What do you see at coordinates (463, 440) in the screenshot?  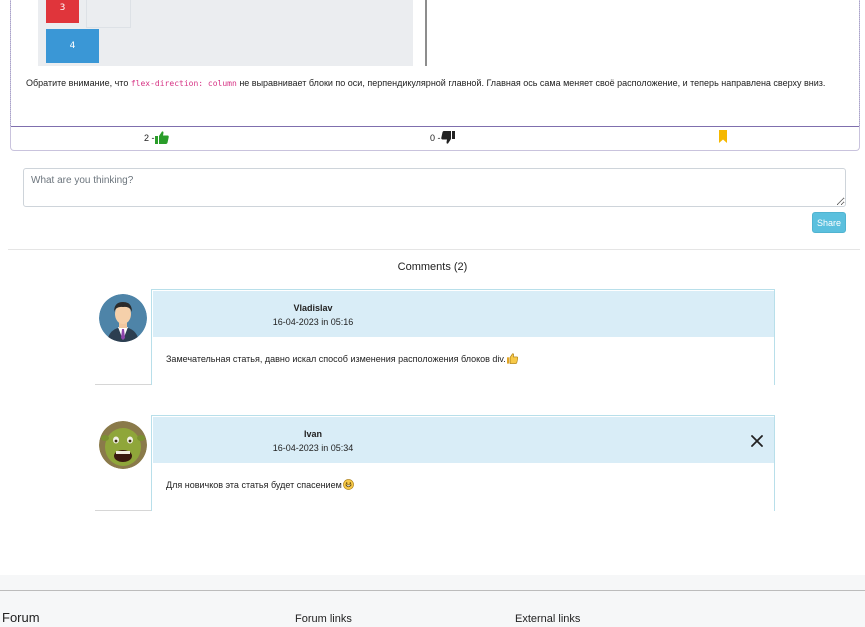 I see `comment-header: Ivan 16-04-2023 in 05:34` at bounding box center [463, 440].